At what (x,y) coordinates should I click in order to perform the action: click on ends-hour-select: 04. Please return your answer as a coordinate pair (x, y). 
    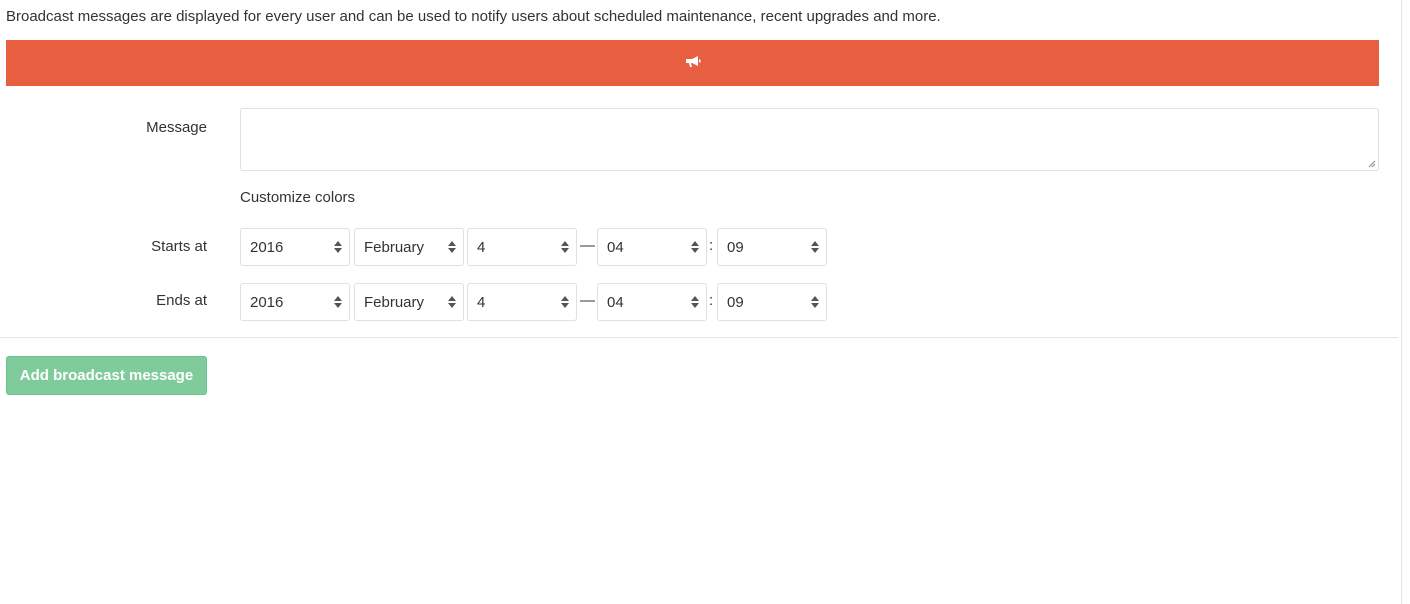
    Looking at the image, I should click on (652, 302).